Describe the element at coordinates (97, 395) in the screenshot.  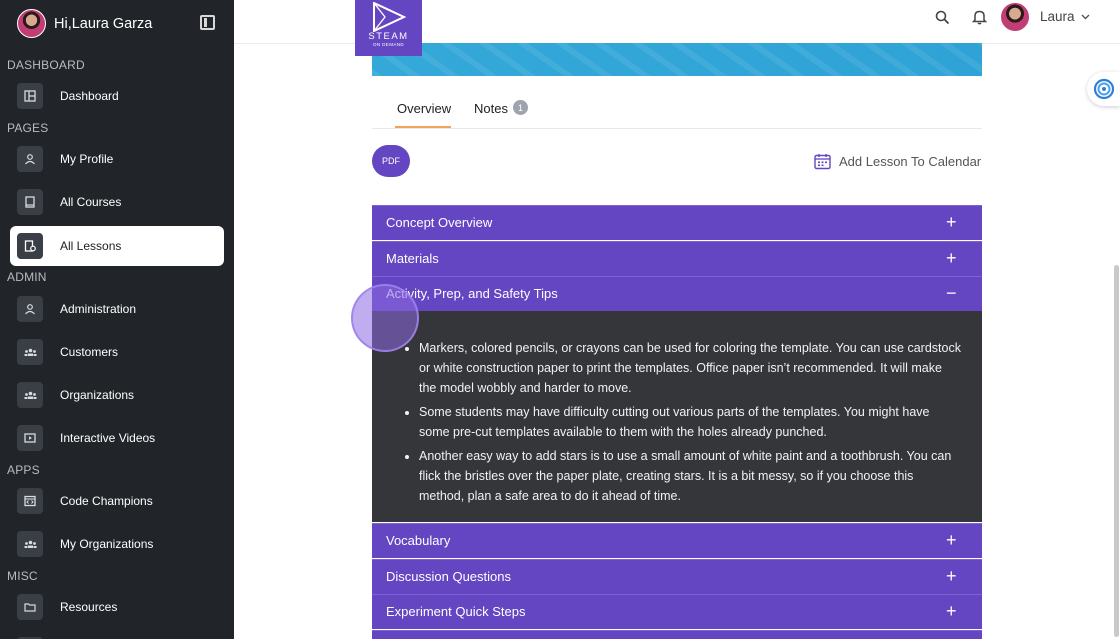
I see `sidebar-item-label: Organizations` at that location.